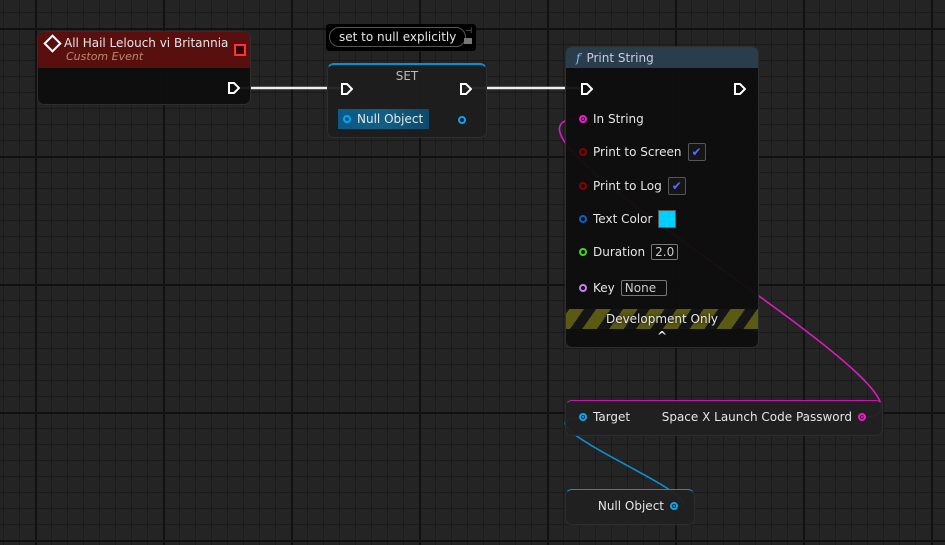 This screenshot has height=545, width=945. I want to click on print-to-screen-checkbox: ✔, so click(696, 152).